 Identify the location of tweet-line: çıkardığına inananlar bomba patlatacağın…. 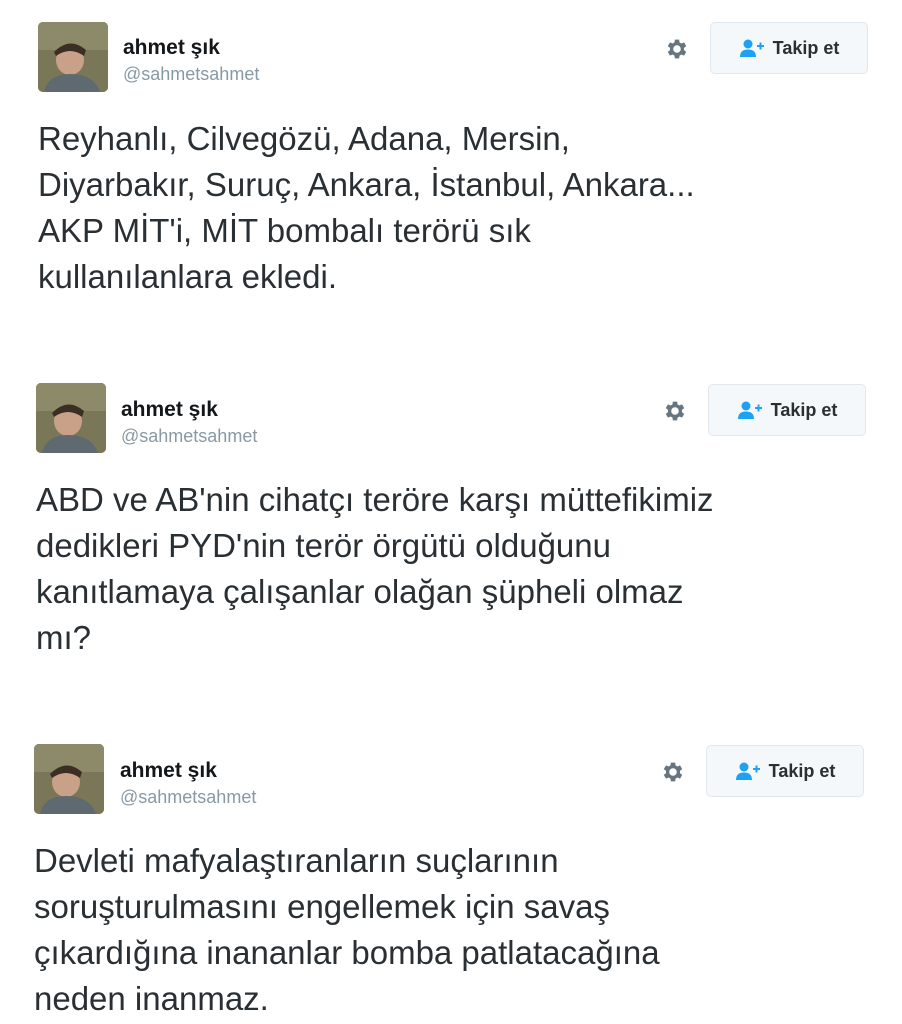
(347, 952).